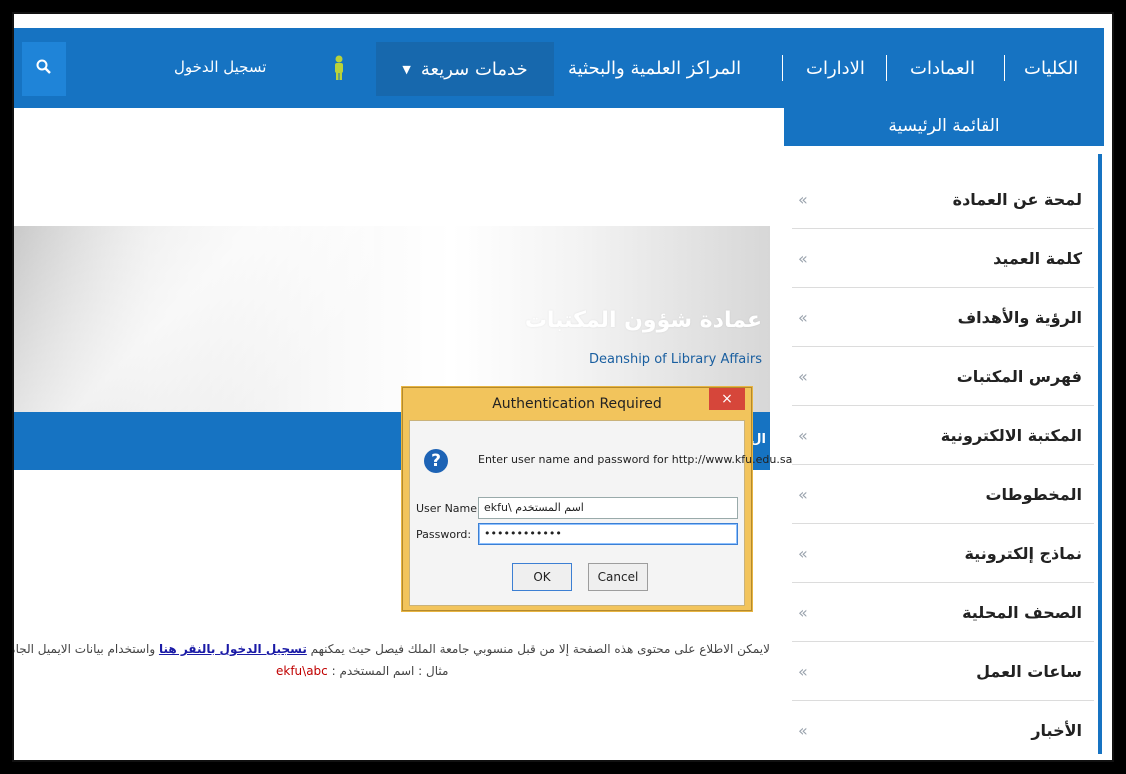  What do you see at coordinates (448, 508) in the screenshot?
I see `username-label: User Name:` at bounding box center [448, 508].